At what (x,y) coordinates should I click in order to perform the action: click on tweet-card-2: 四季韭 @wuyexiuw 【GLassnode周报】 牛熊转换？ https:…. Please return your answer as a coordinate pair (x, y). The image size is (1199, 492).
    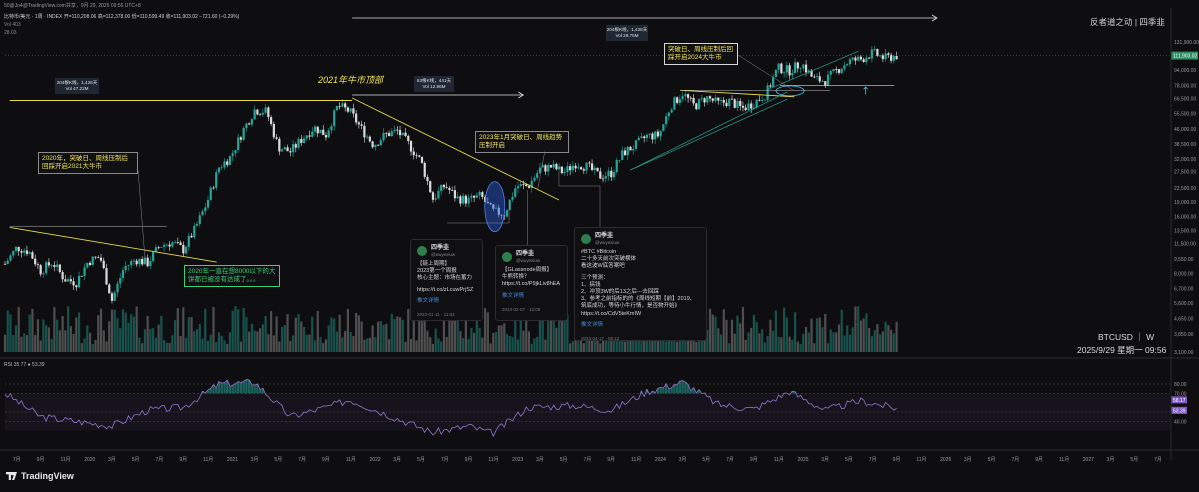
    Looking at the image, I should click on (531, 283).